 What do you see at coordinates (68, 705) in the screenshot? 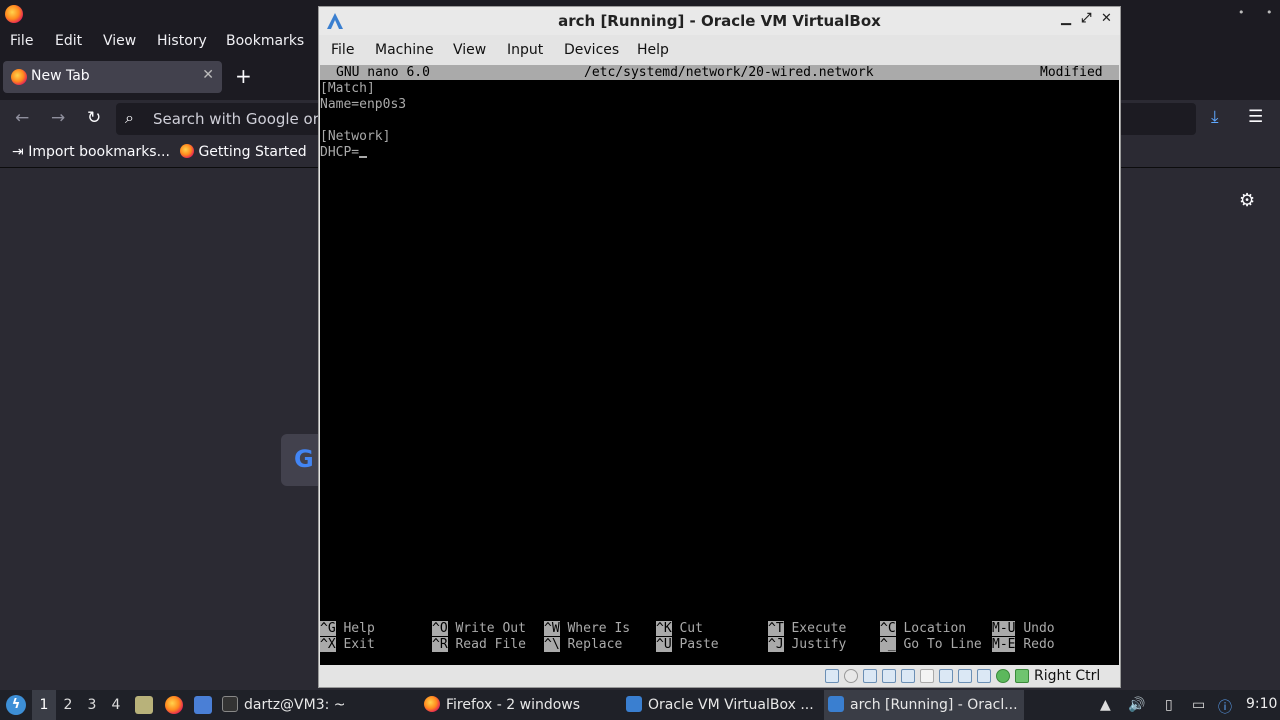
I see `workspace-2: 2` at bounding box center [68, 705].